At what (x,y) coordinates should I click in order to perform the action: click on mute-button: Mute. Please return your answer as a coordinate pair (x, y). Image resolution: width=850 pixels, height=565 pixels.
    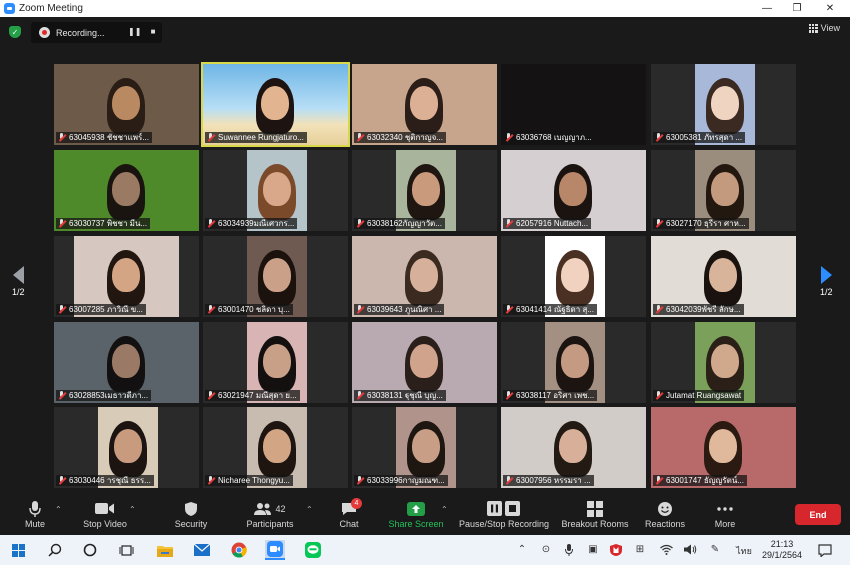
    Looking at the image, I should click on (35, 514).